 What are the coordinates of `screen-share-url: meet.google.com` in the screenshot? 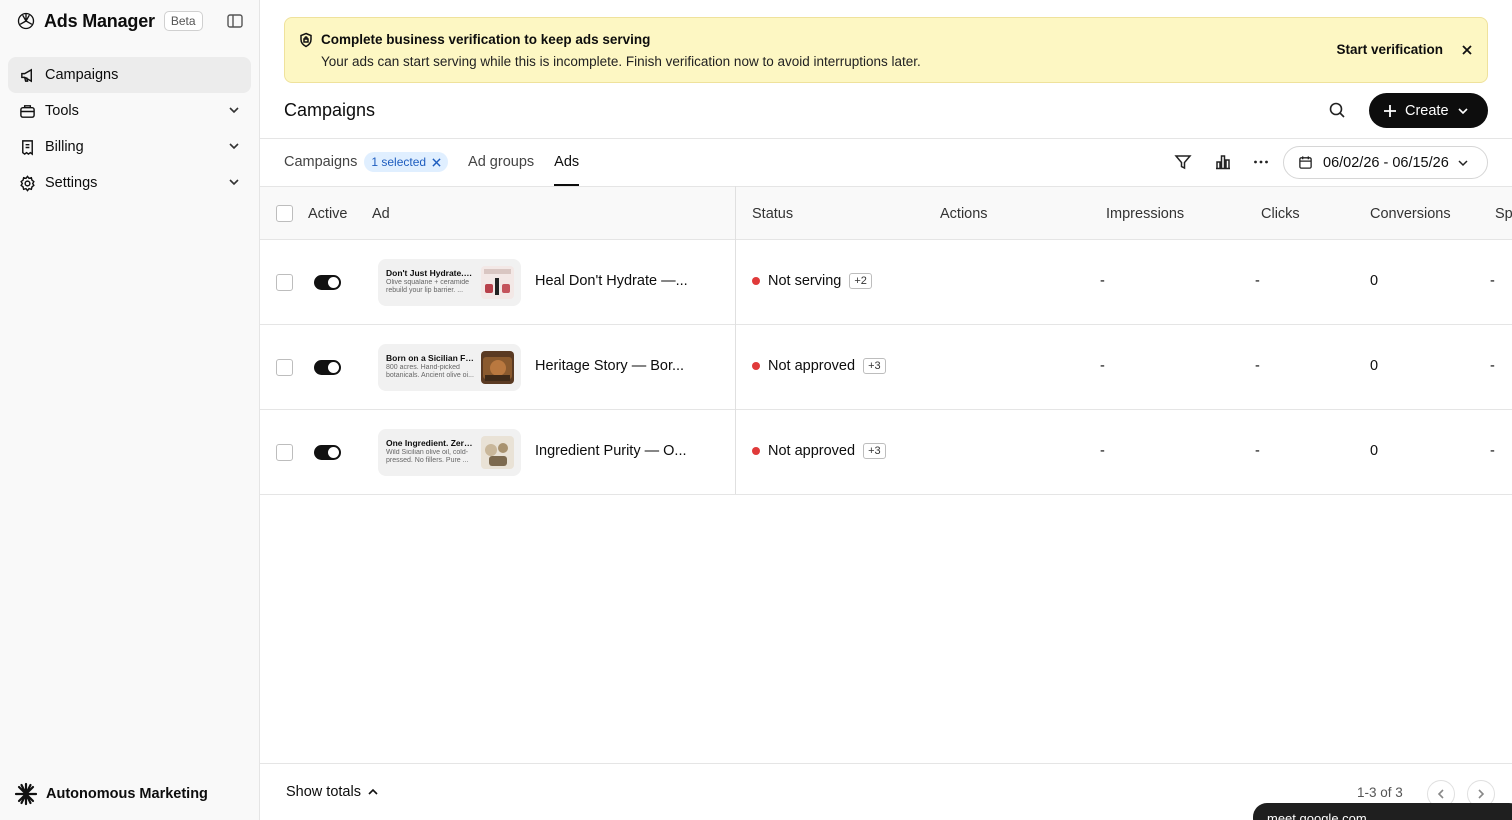 It's located at (1317, 815).